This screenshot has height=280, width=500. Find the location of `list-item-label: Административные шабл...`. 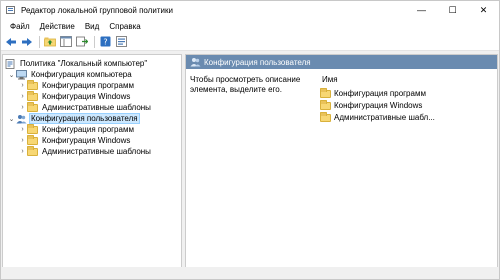

list-item-label: Административные шабл... is located at coordinates (384, 117).